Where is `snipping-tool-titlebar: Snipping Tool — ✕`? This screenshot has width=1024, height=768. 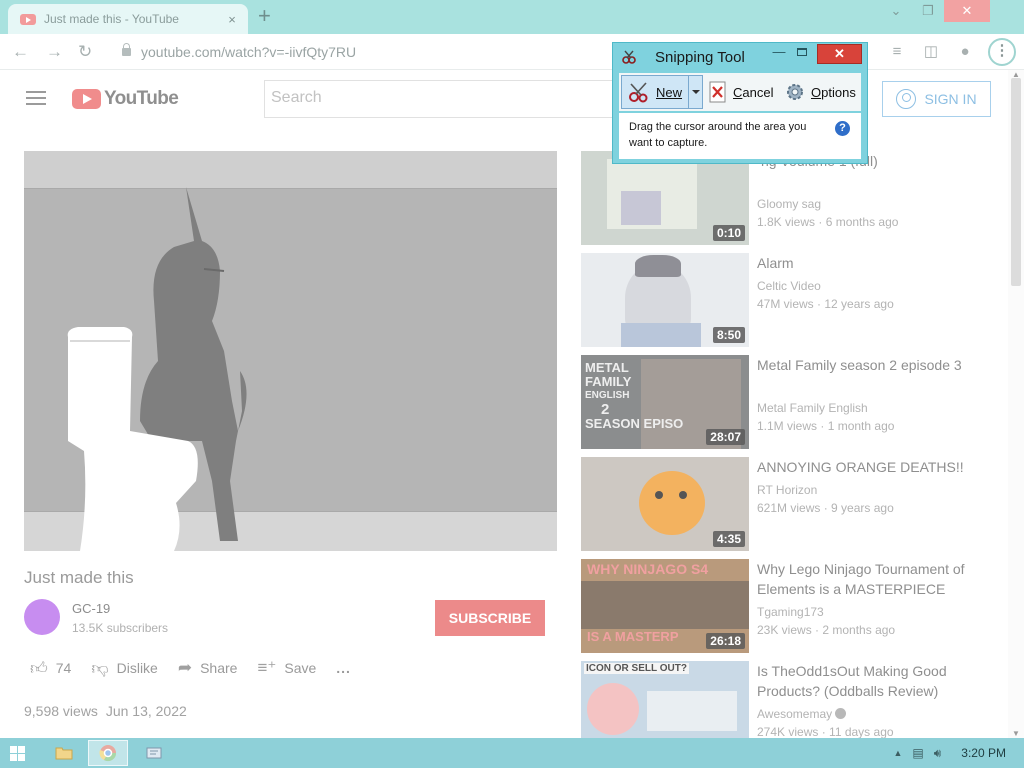 snipping-tool-titlebar: Snipping Tool — ✕ is located at coordinates (740, 57).